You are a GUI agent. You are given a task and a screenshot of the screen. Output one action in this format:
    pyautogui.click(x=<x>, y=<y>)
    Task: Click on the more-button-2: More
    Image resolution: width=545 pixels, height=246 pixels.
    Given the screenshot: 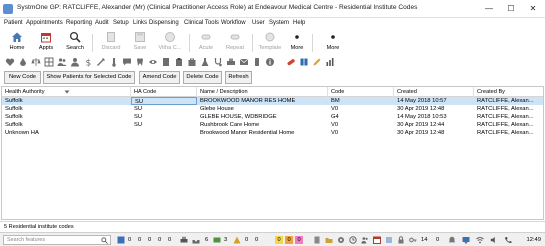 What is the action you would take?
    pyautogui.click(x=333, y=43)
    